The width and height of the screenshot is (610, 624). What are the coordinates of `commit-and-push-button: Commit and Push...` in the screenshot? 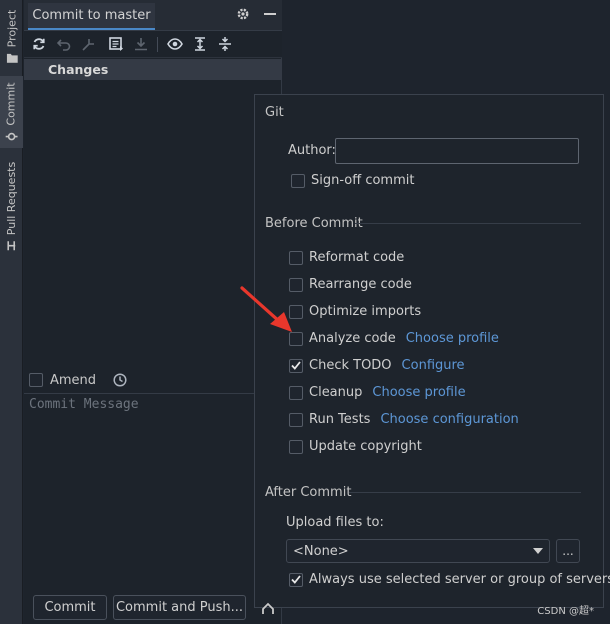 It's located at (179, 607).